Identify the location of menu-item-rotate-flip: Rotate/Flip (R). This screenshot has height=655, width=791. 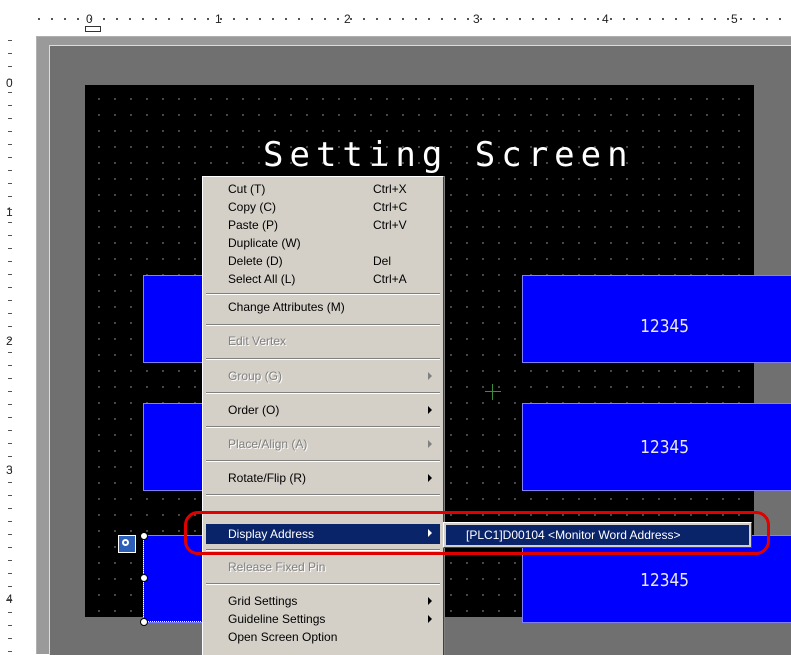
(323, 478).